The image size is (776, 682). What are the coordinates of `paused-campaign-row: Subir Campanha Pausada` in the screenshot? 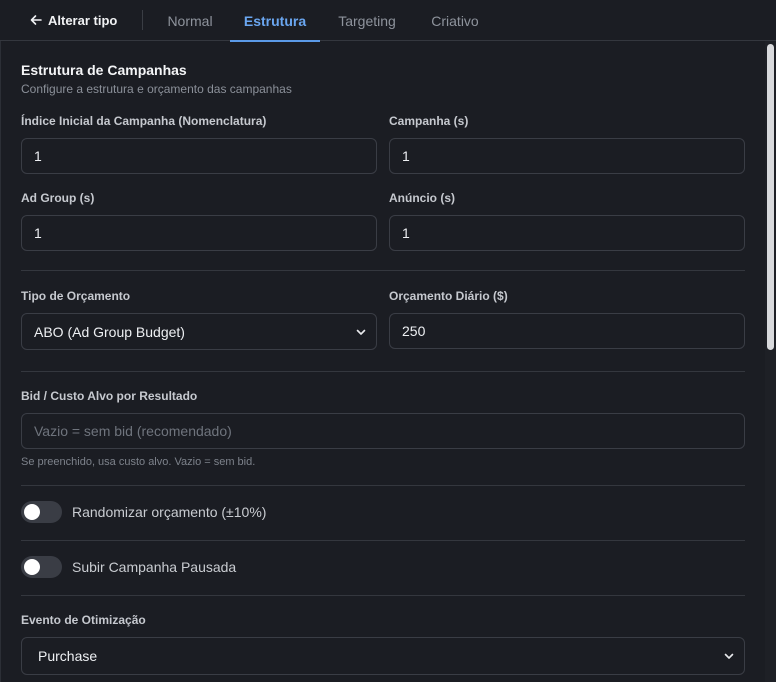 It's located at (128, 567).